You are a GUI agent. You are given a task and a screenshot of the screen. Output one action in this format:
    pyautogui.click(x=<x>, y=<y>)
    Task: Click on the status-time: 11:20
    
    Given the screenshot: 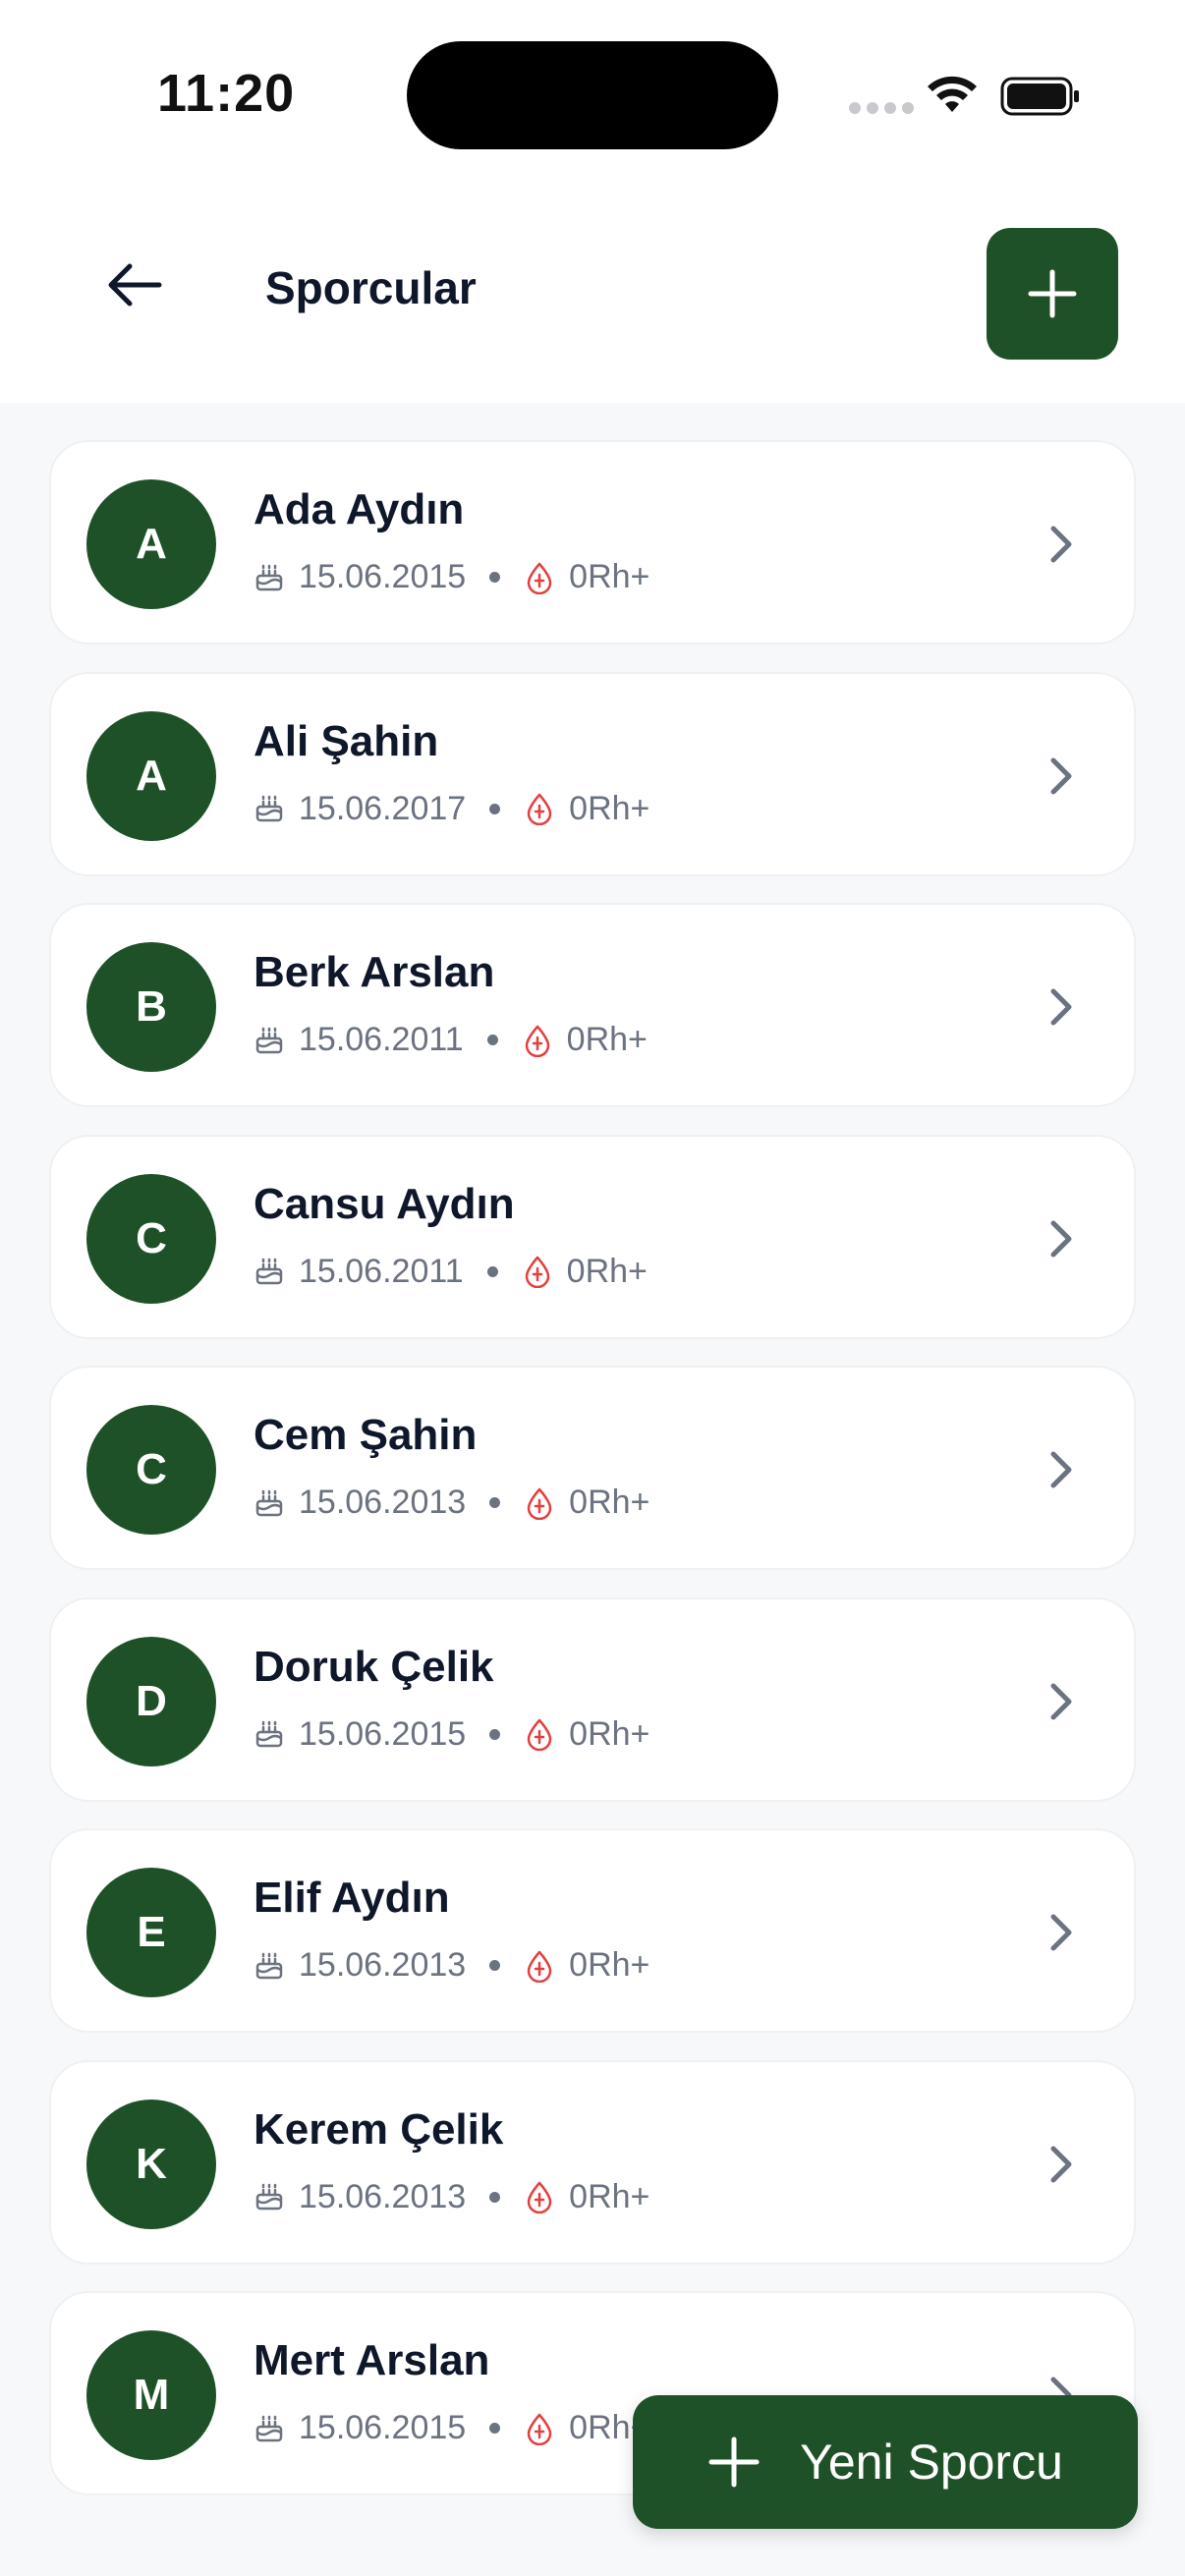 What is the action you would take?
    pyautogui.click(x=227, y=93)
    